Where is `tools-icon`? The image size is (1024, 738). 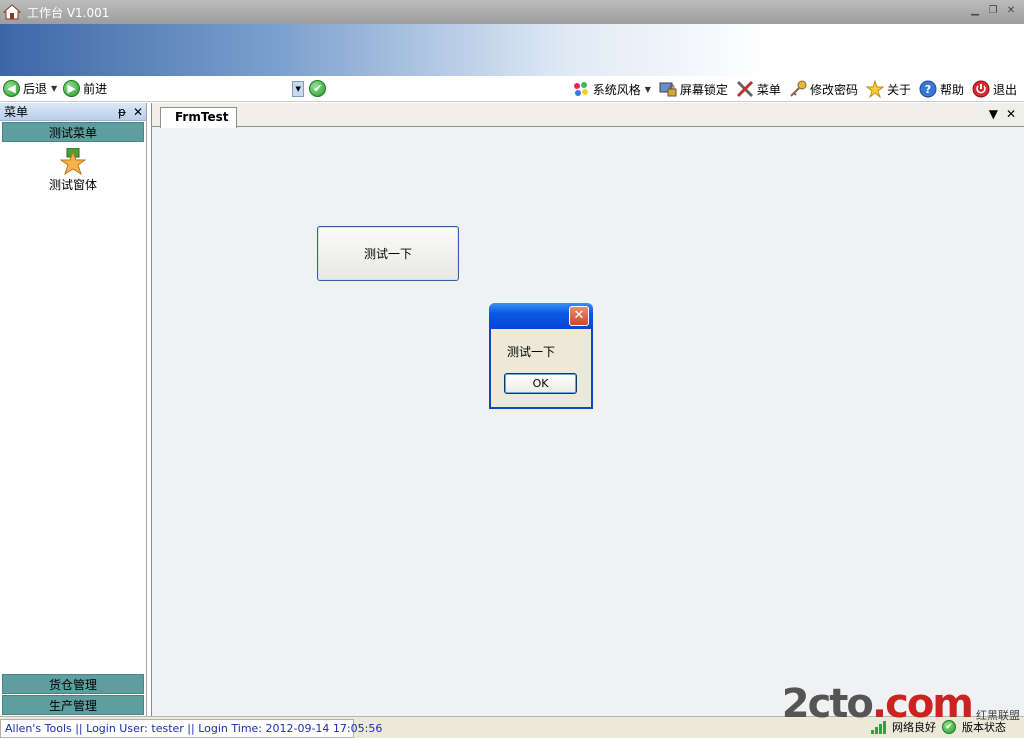 tools-icon is located at coordinates (744, 89).